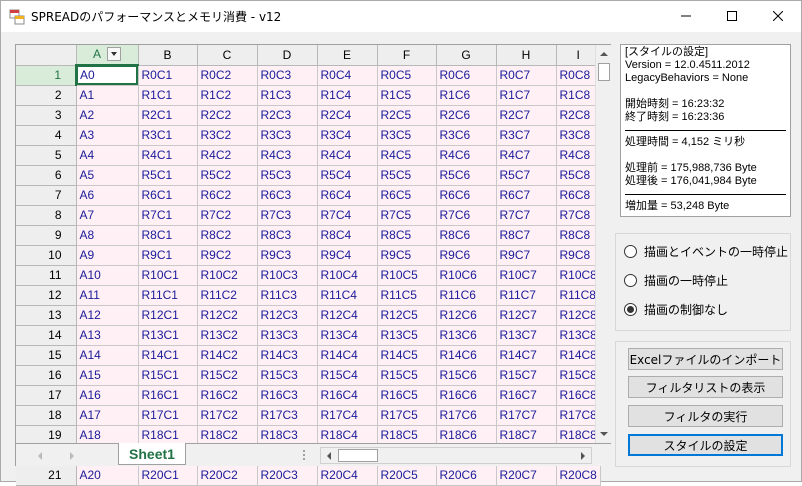 This screenshot has height=486, width=802. I want to click on maximize-button, so click(732, 16).